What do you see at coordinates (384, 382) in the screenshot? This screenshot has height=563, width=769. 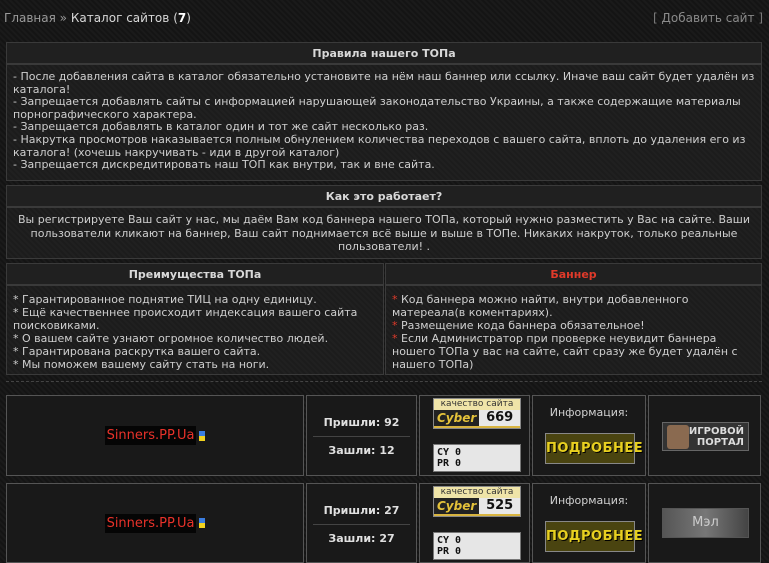 I see `section-divider` at bounding box center [384, 382].